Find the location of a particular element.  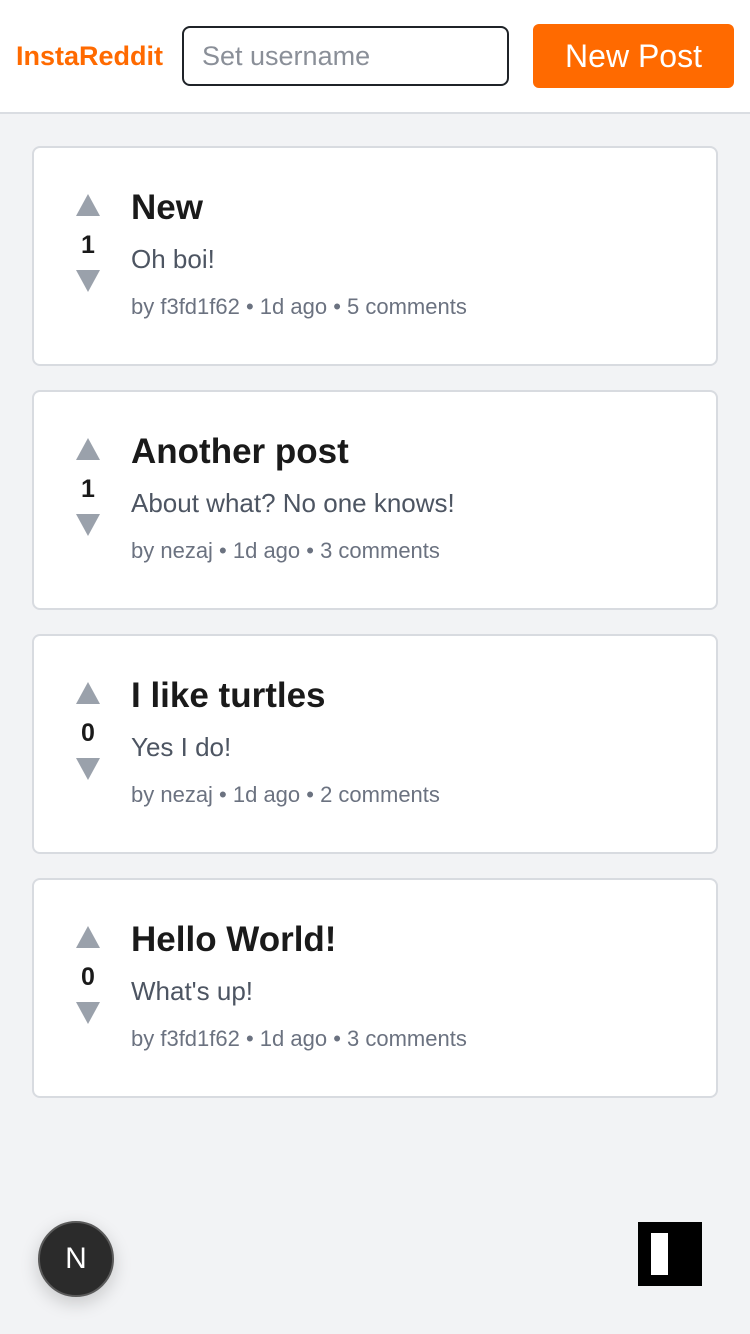

post-meta: by nezaj • 1d ago • 3 comments is located at coordinates (285, 550).